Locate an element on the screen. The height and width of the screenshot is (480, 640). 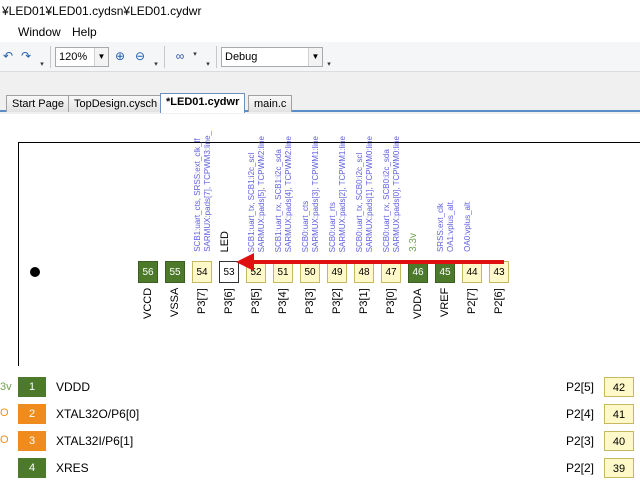
tab-topdesign: TopDesign.cysch is located at coordinates (116, 103).